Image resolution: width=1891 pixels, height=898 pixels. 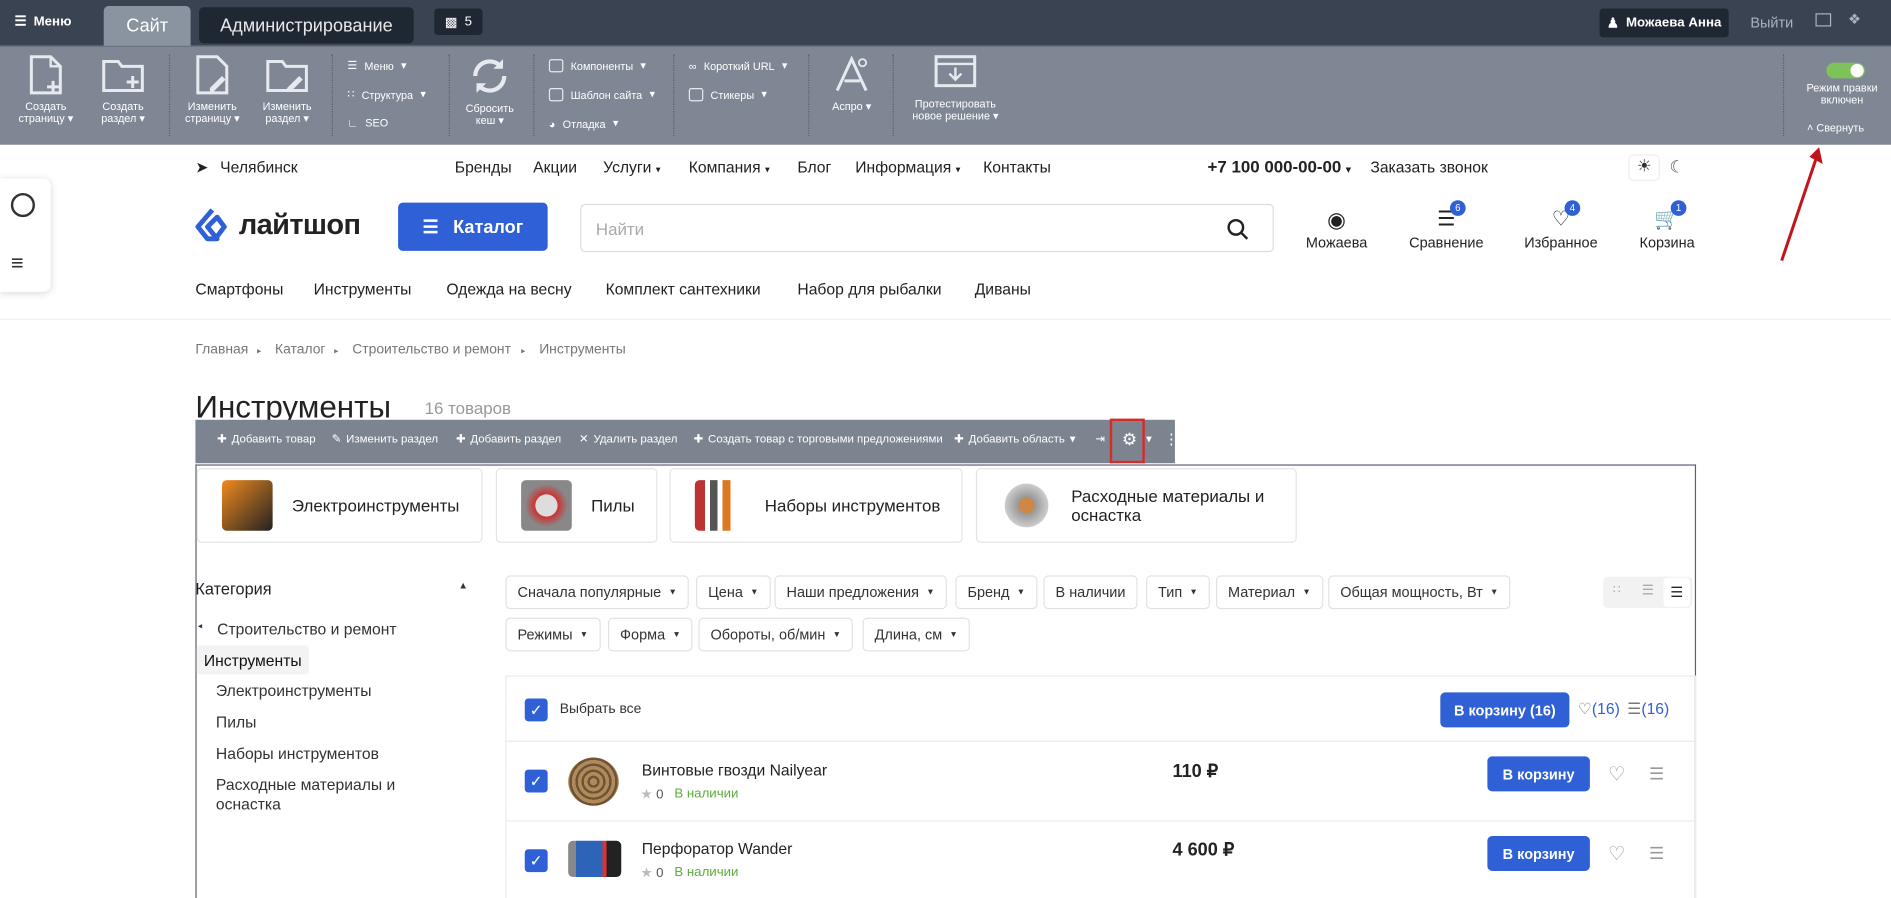 I want to click on seo-item: ∟ SEO, so click(x=367, y=123).